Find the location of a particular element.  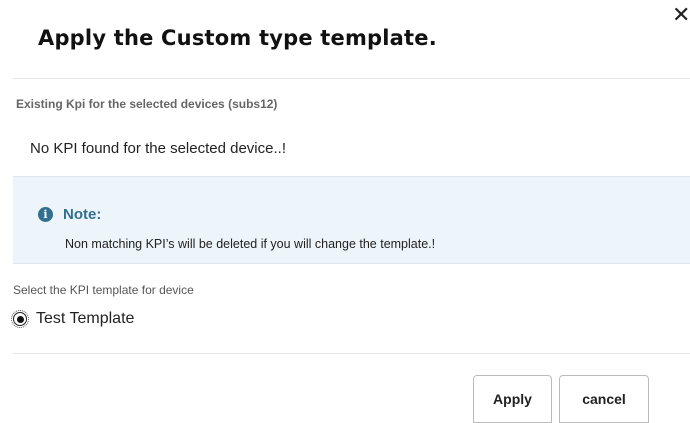

footer-divider is located at coordinates (351, 353).